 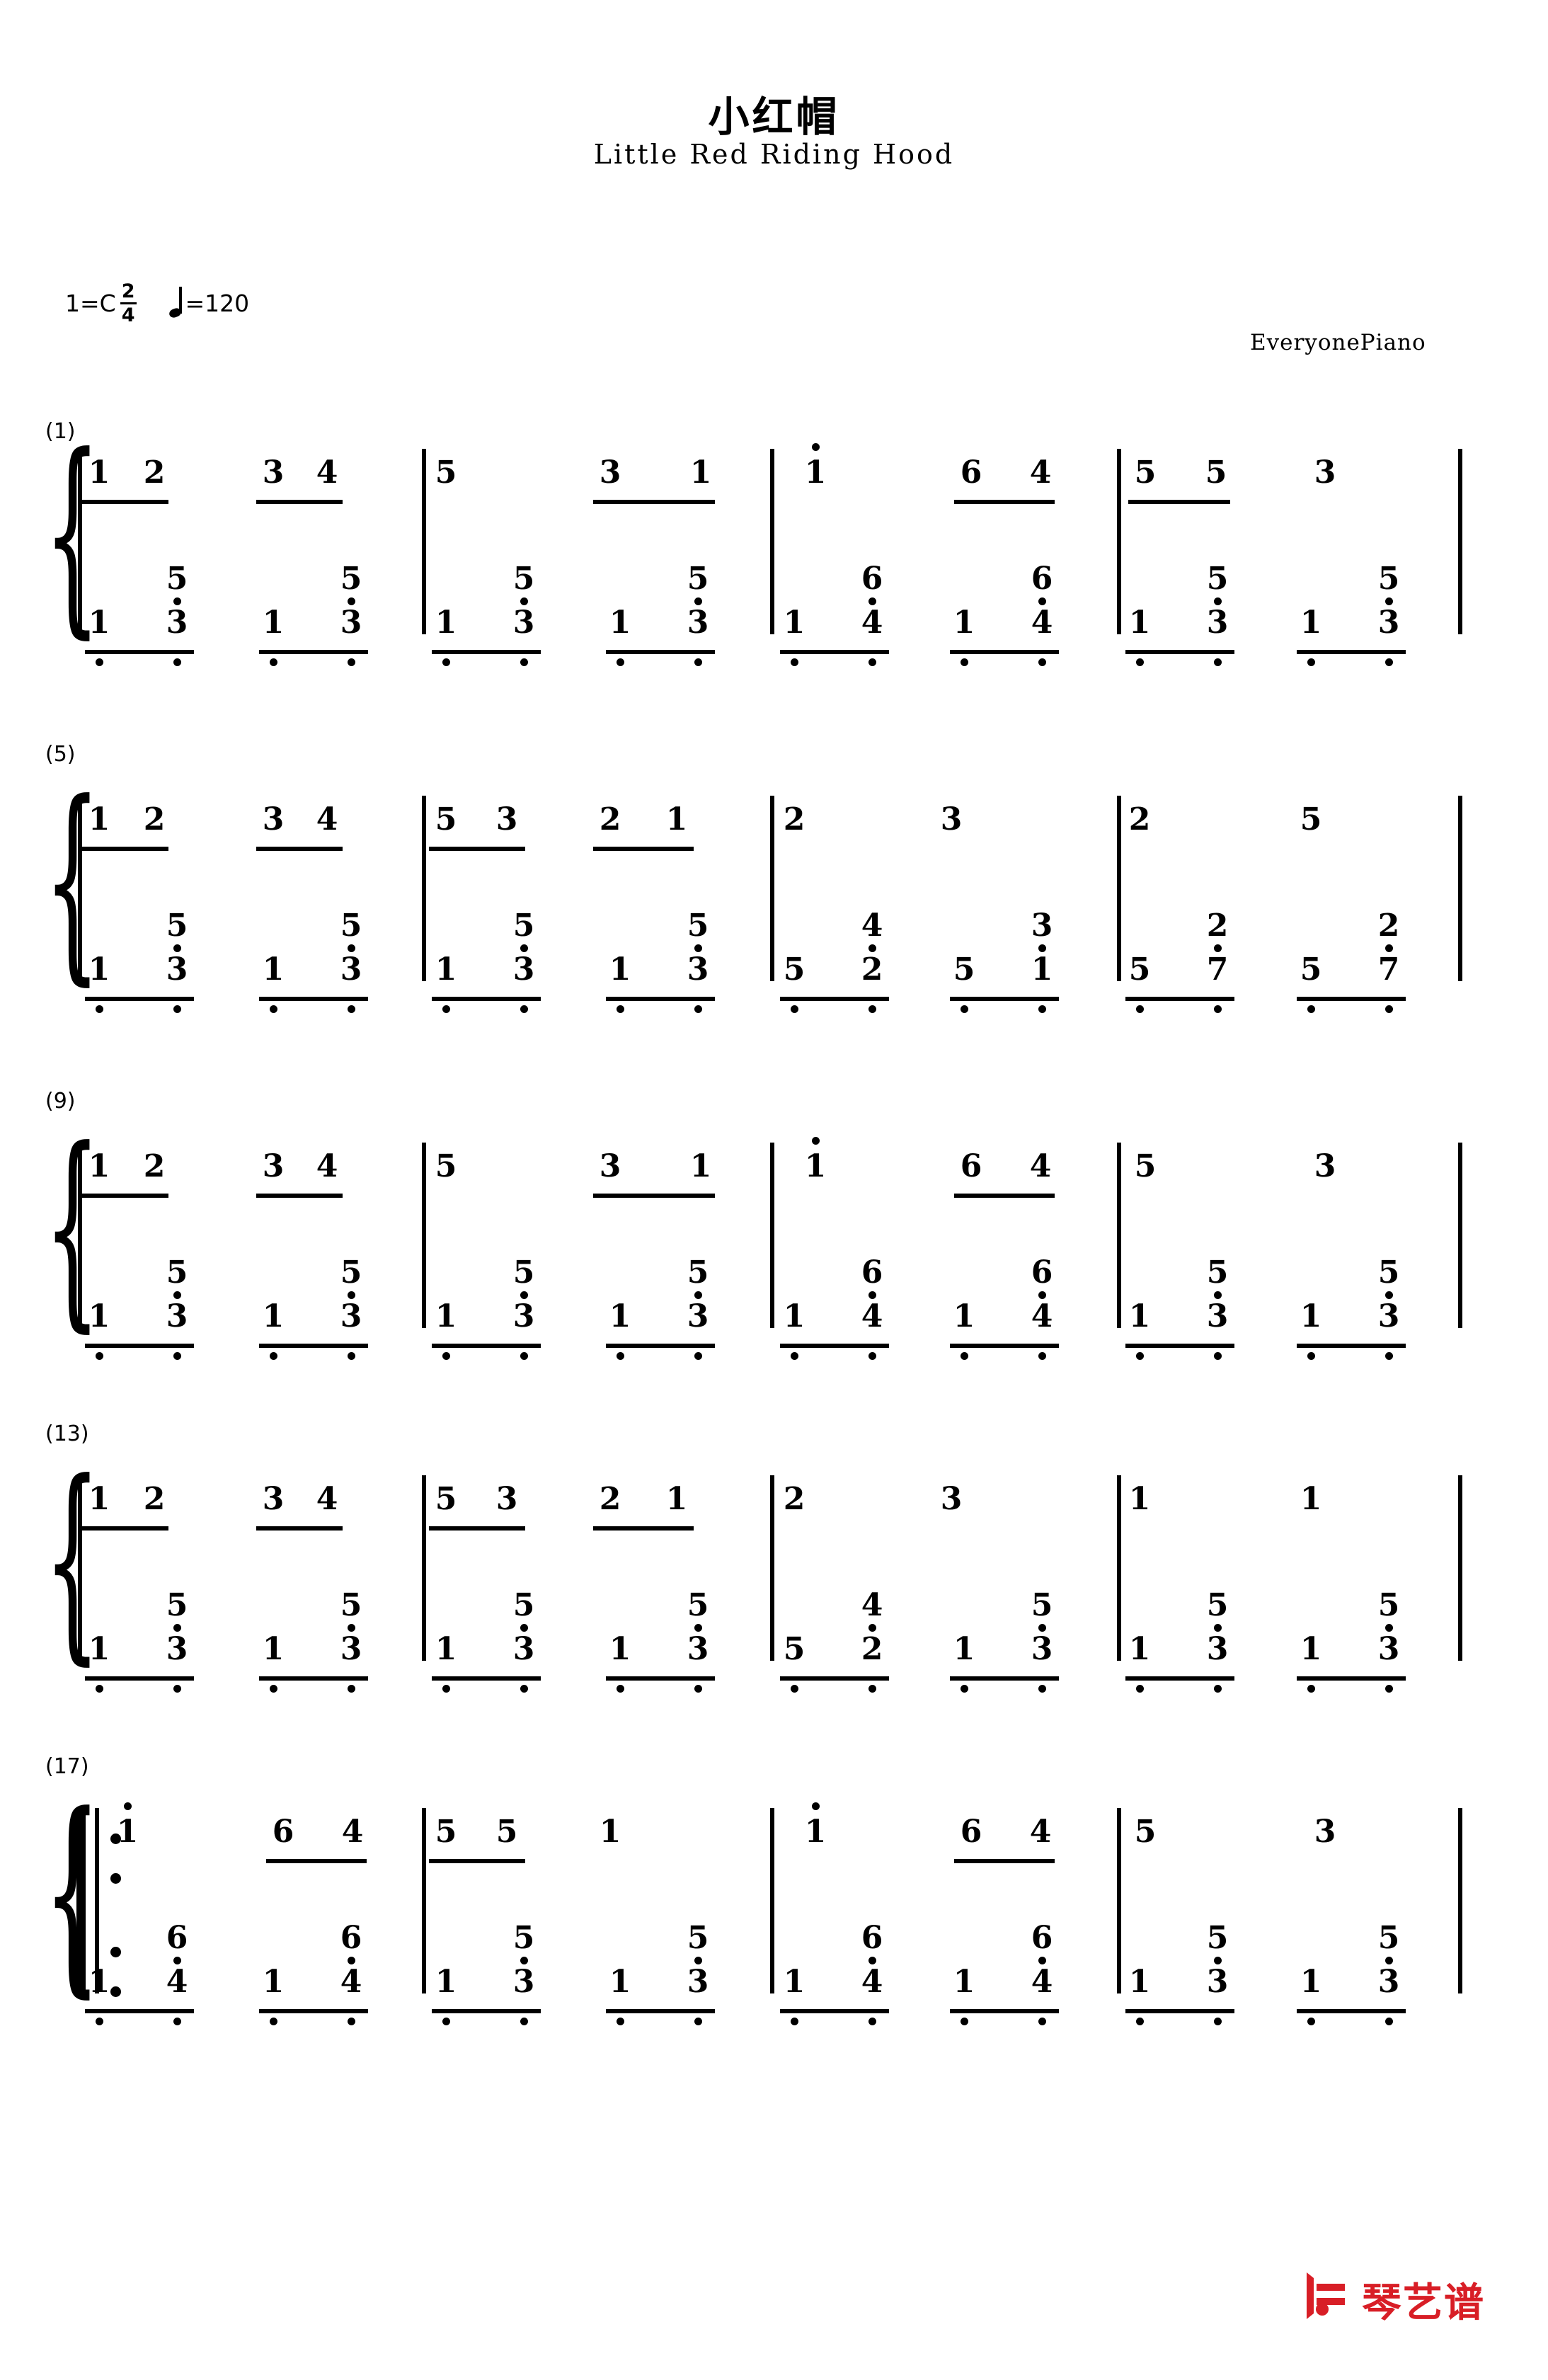 I want to click on time-signature-denominator: 4, so click(x=128, y=315).